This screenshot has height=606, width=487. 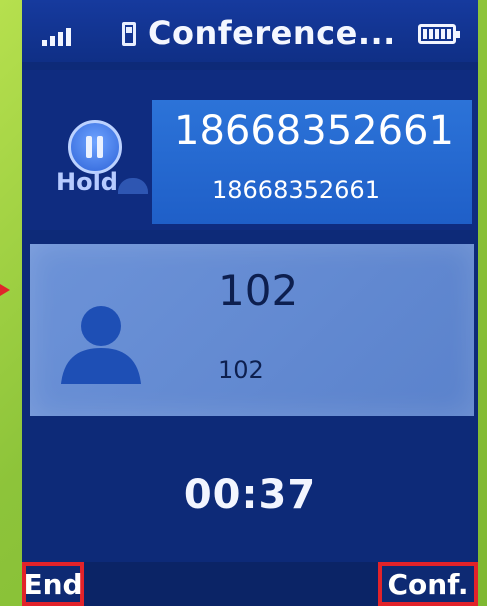 I want to click on contact-avatar-icon, so click(x=101, y=345).